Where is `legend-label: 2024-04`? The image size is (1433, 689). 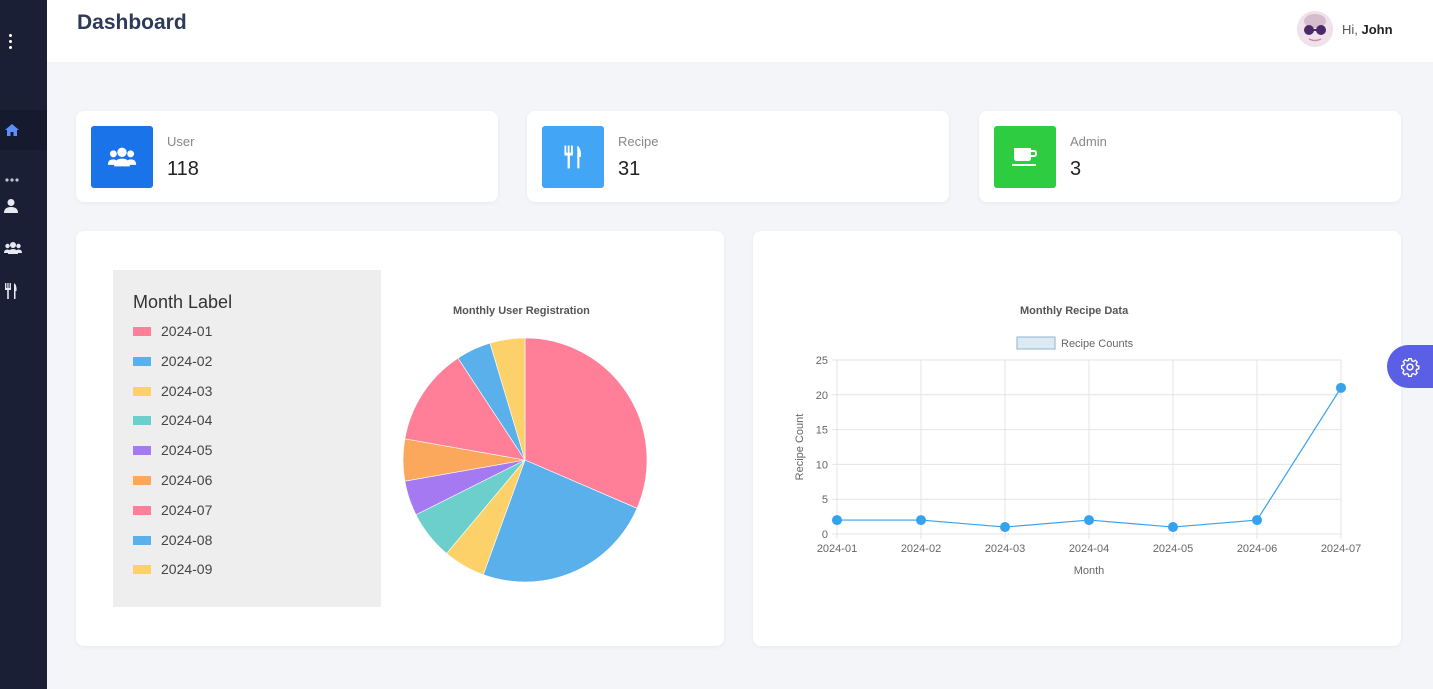 legend-label: 2024-04 is located at coordinates (187, 420).